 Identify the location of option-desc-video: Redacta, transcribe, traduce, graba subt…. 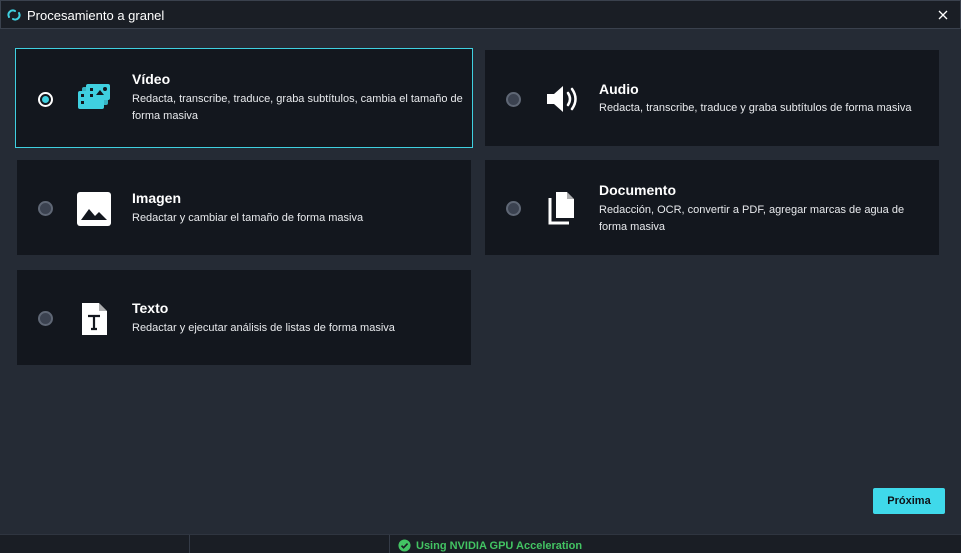
(297, 107).